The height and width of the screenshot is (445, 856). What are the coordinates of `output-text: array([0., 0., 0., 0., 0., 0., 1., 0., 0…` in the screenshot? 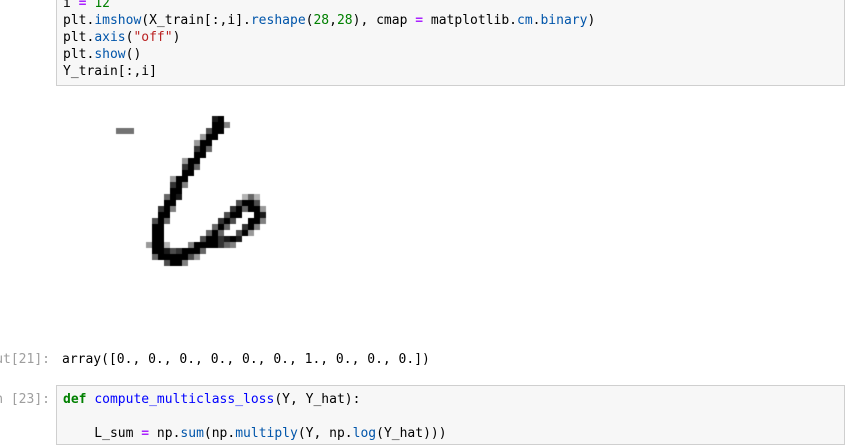 It's located at (246, 359).